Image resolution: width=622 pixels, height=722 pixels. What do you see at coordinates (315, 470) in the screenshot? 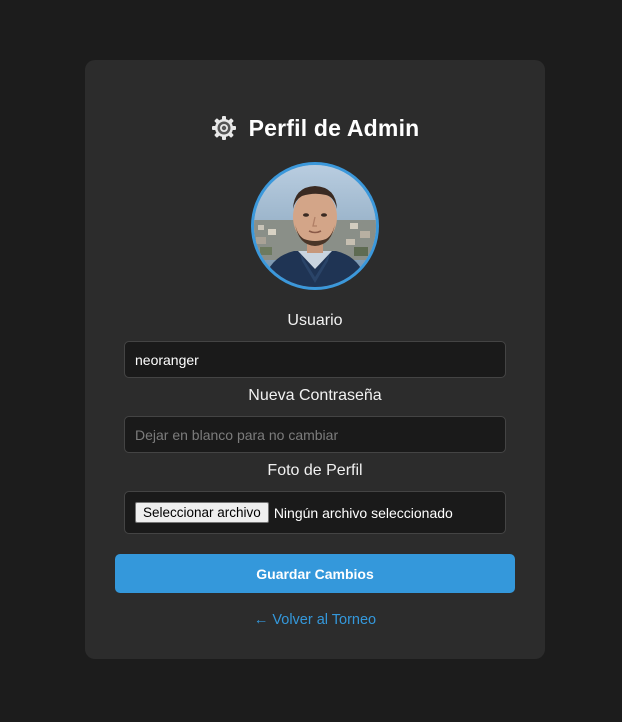
I see `photo-label: Foto de Perfil` at bounding box center [315, 470].